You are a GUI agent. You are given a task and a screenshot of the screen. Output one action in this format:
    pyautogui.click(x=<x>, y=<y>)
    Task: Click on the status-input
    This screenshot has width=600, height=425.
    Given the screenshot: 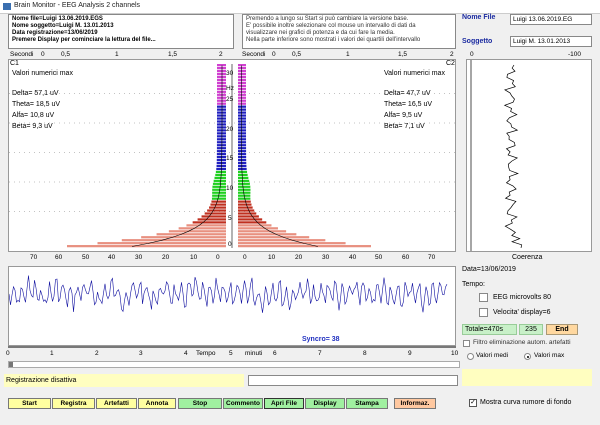 What is the action you would take?
    pyautogui.click(x=353, y=380)
    